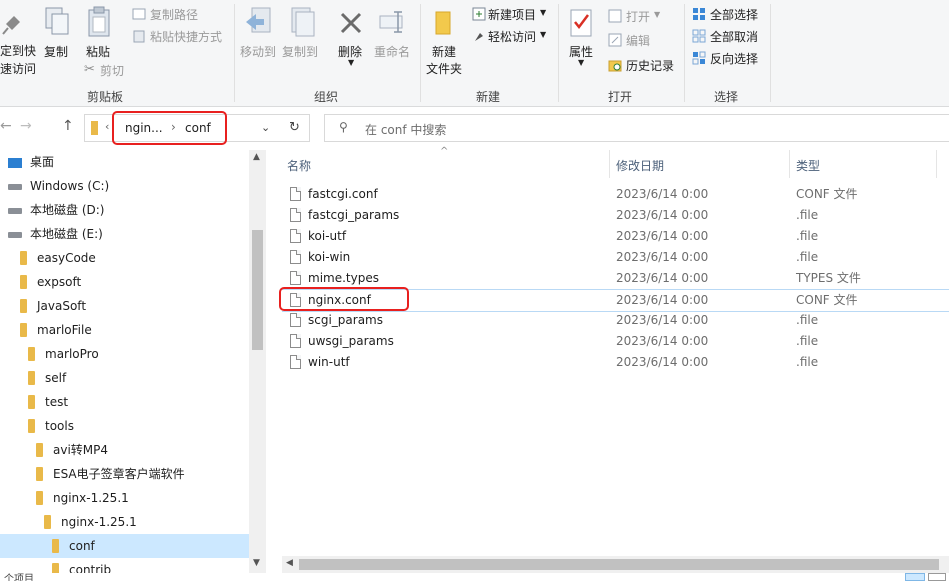  Describe the element at coordinates (615, 278) in the screenshot. I see `file-row: mime.types 2023/6/14 0:00 TYPES 文件` at that location.